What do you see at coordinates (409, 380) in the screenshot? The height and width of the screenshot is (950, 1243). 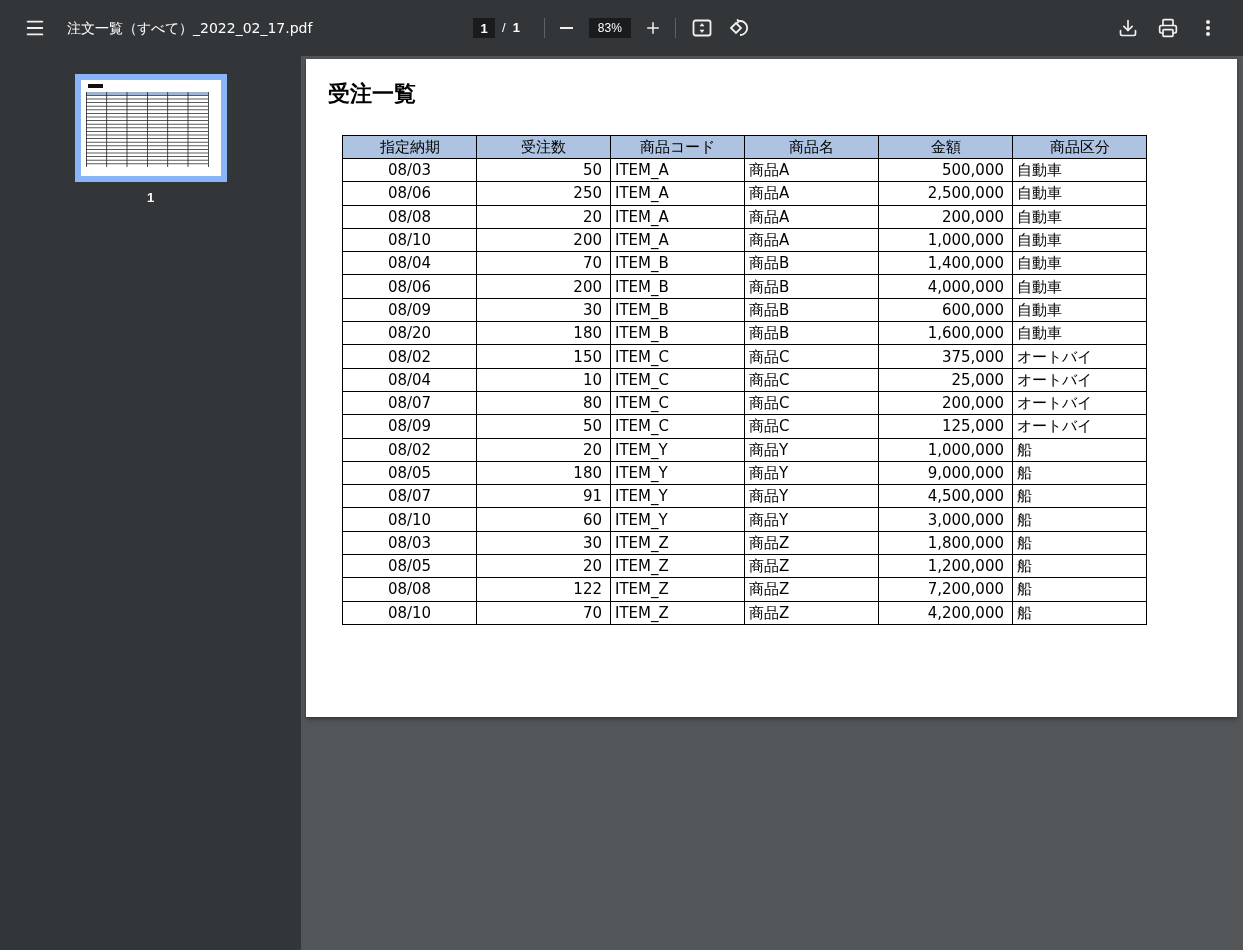 I see `table-cell: 08/04` at bounding box center [409, 380].